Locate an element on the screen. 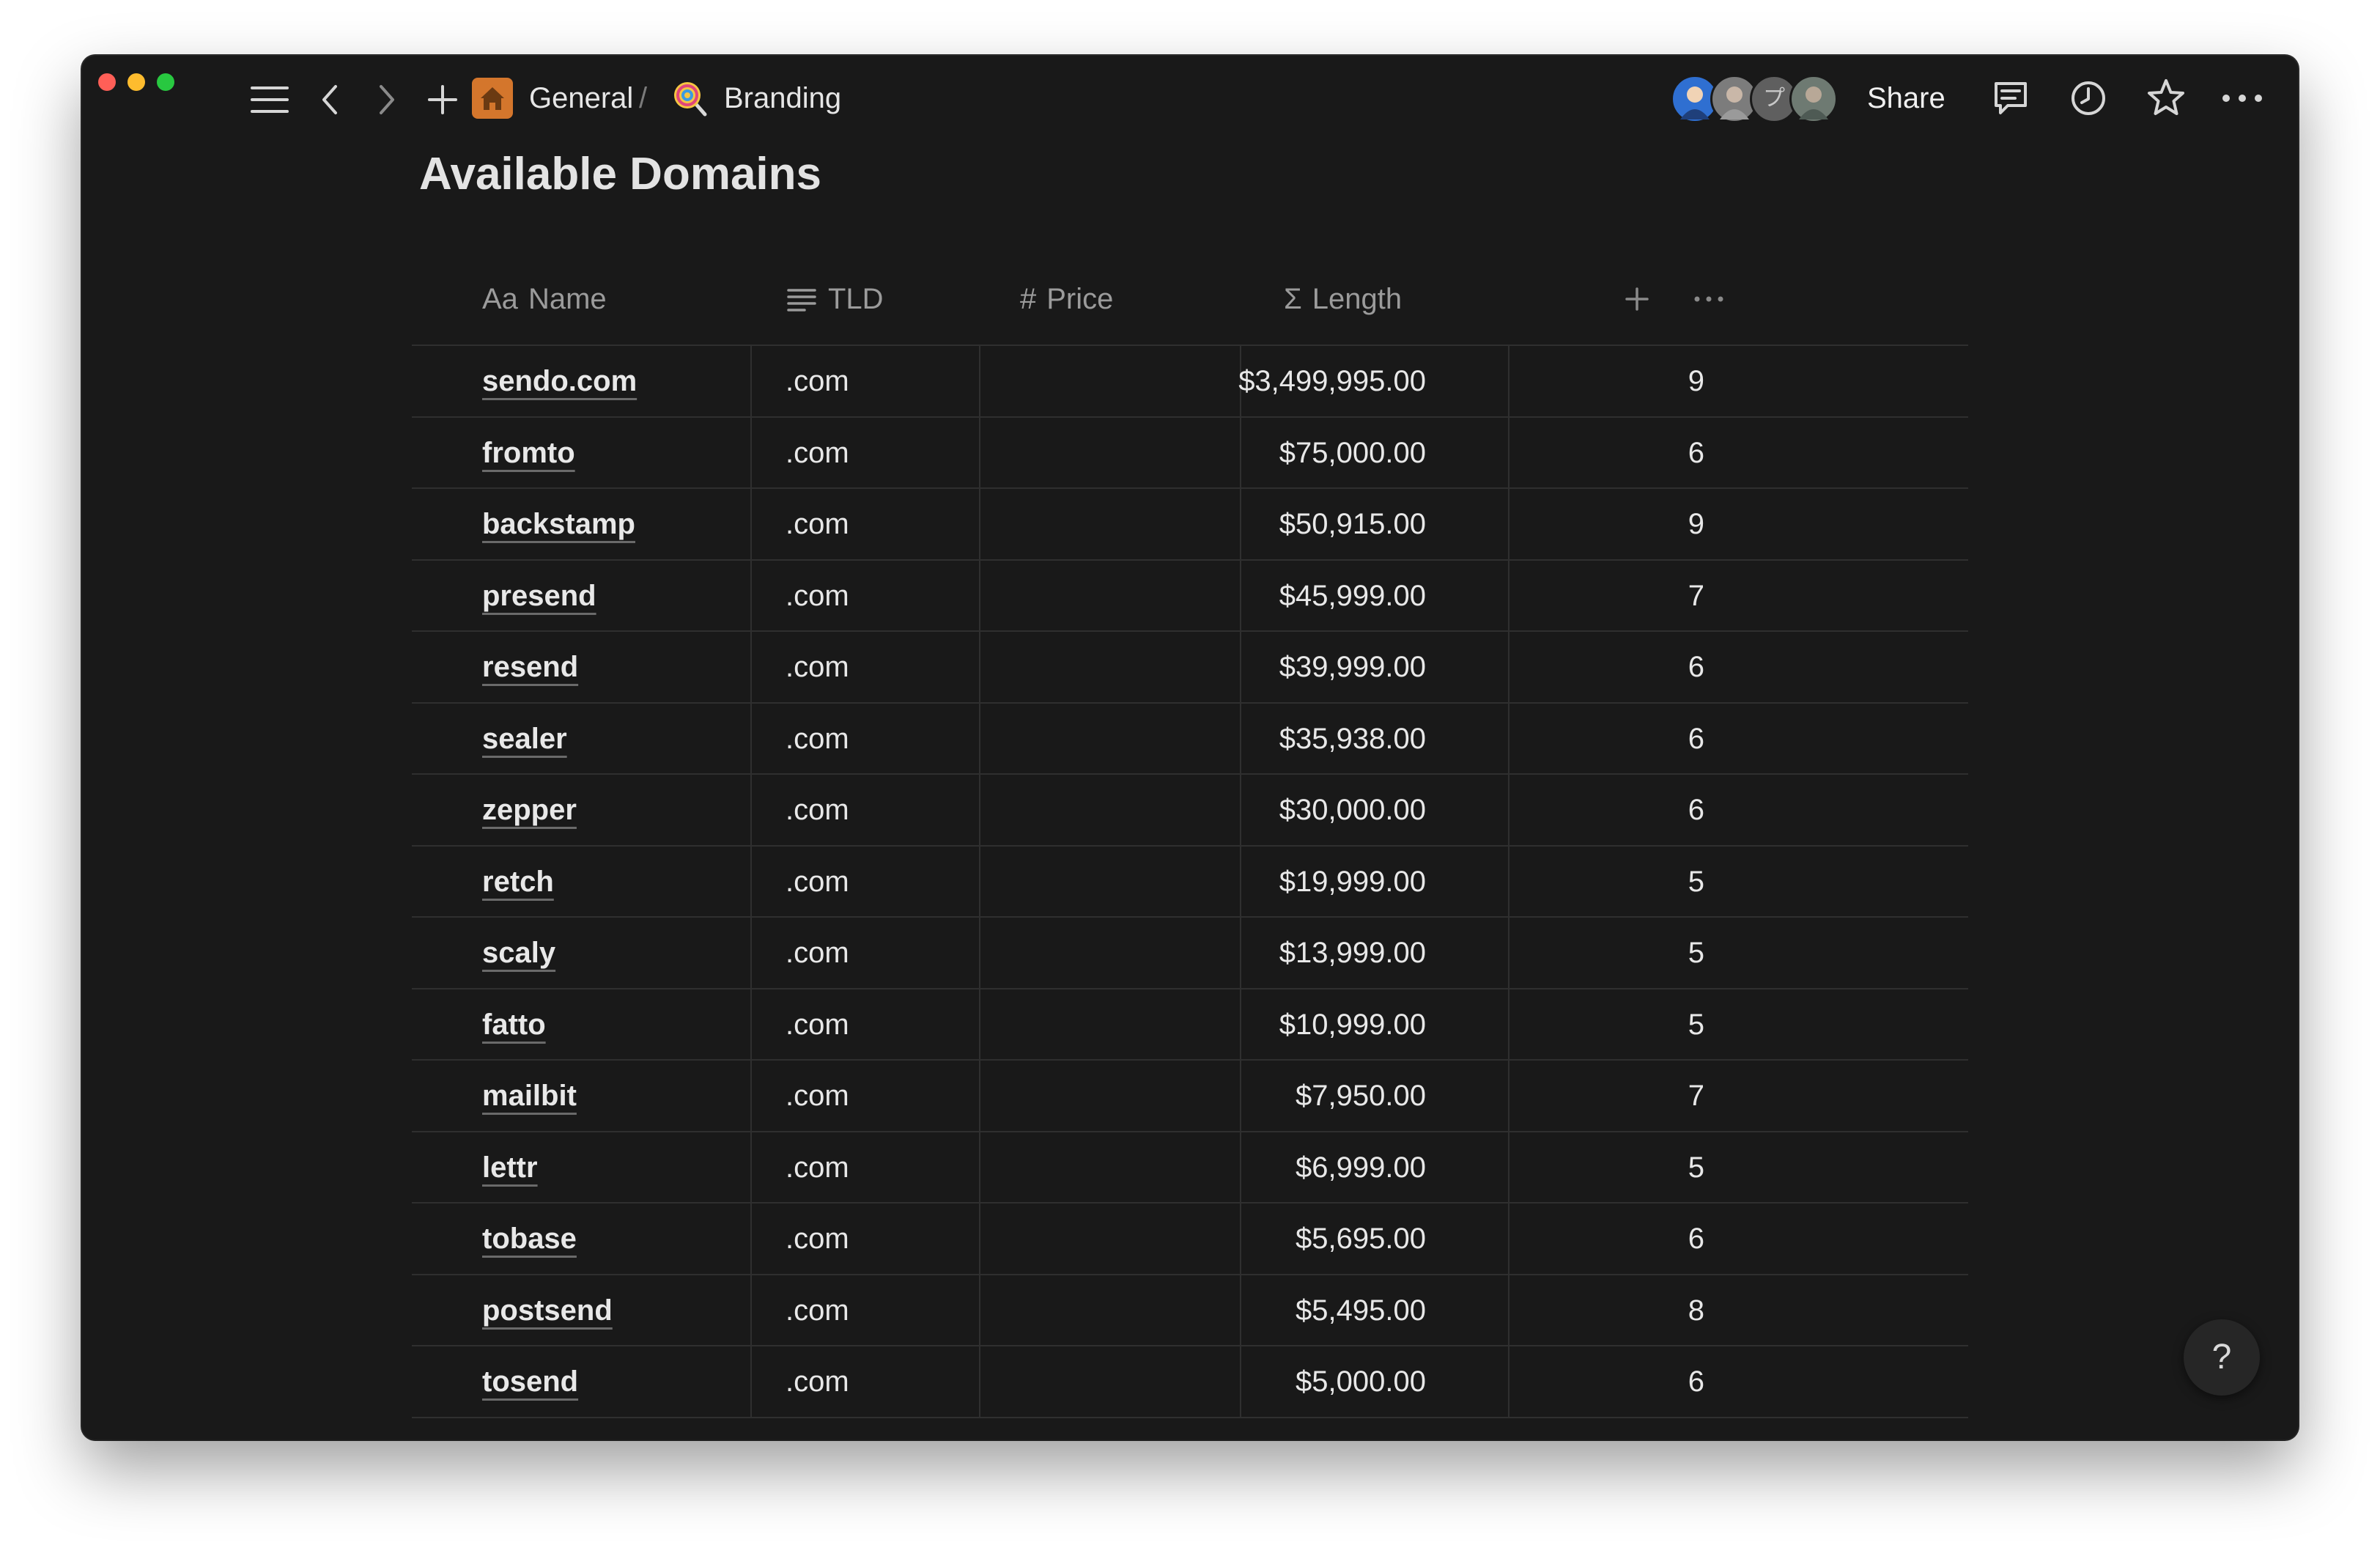 The image size is (2380, 1548). lollipop-icon is located at coordinates (690, 98).